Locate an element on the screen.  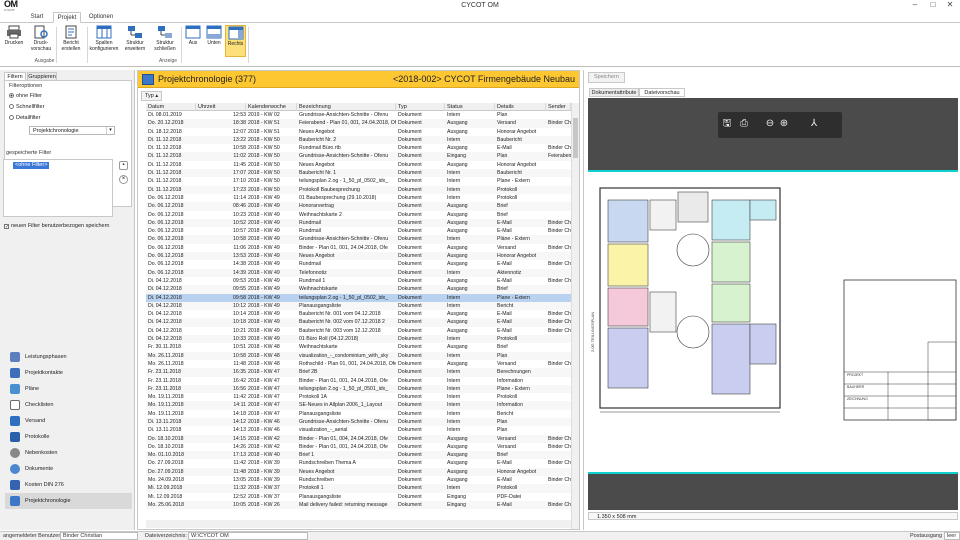
filter-combo: Projektchronologie ▾ is located at coordinates (72, 130).